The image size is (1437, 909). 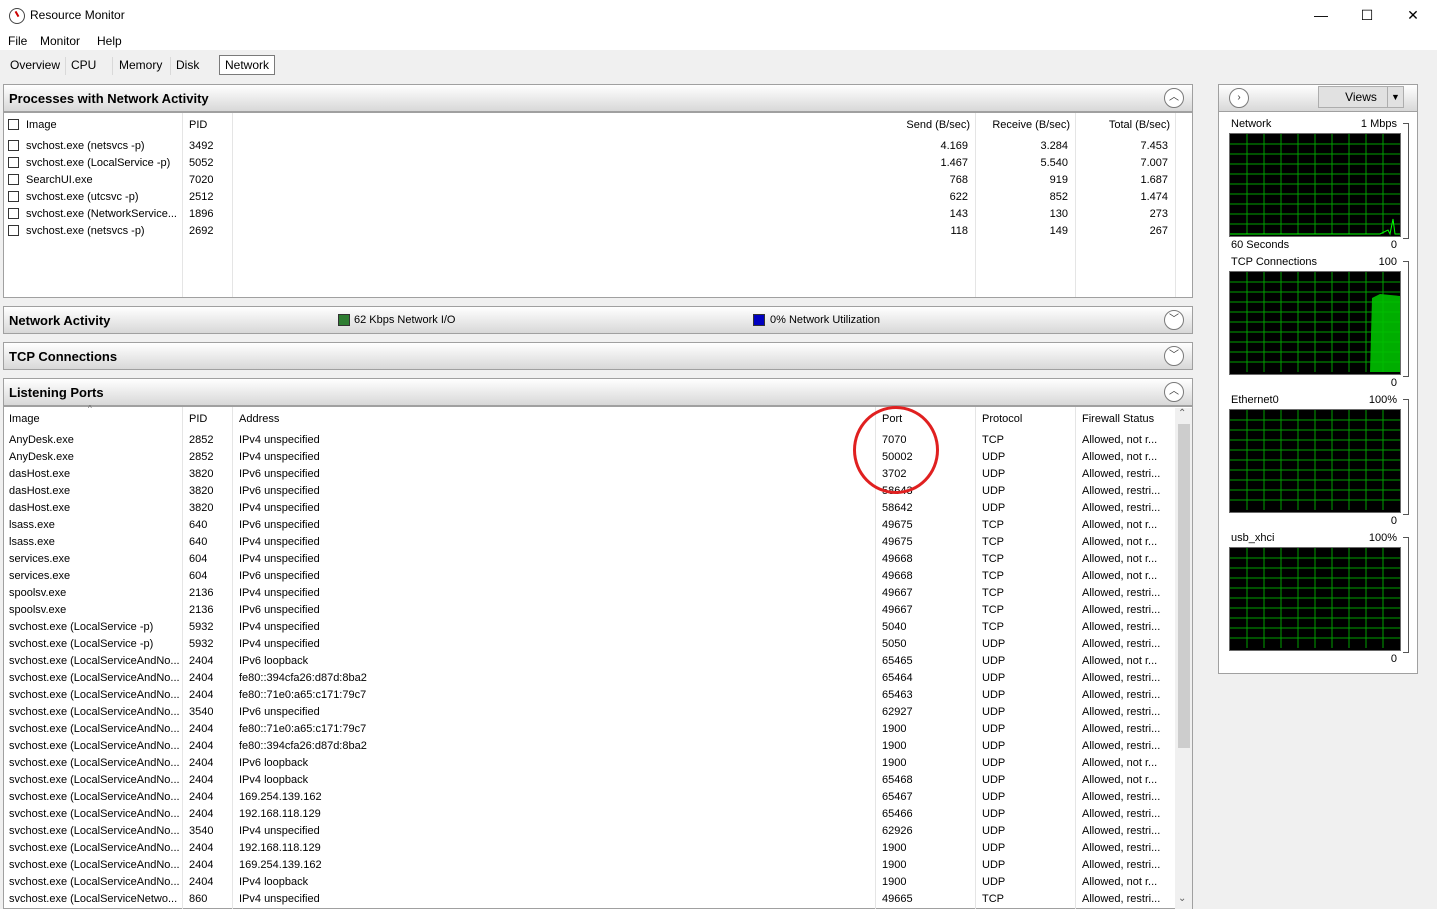 I want to click on port-number: 5050, so click(x=894, y=644).